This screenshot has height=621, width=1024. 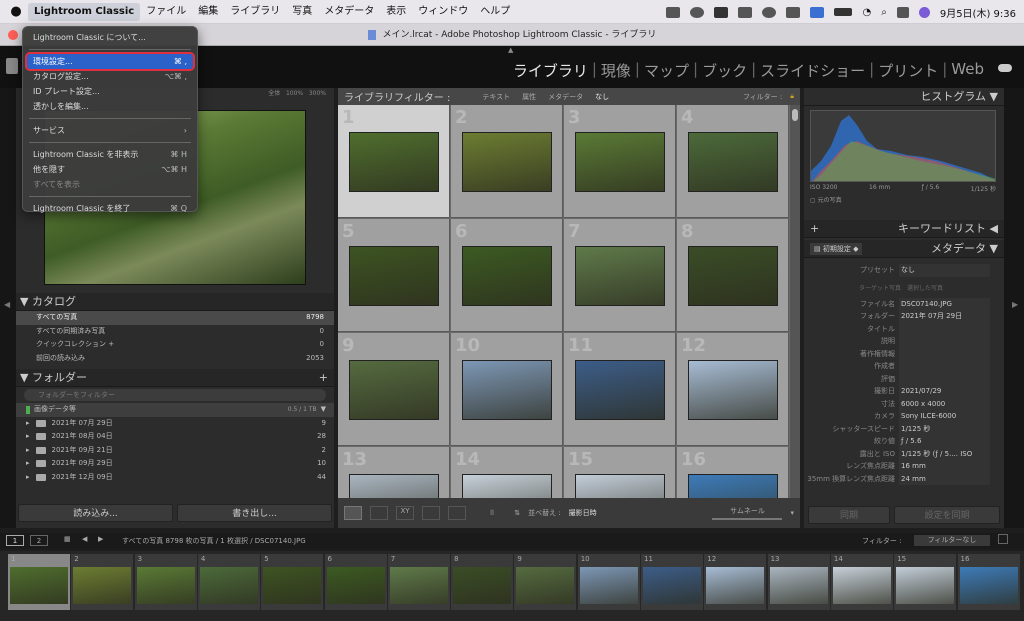 I want to click on add-folder-icon: +, so click(x=323, y=377).